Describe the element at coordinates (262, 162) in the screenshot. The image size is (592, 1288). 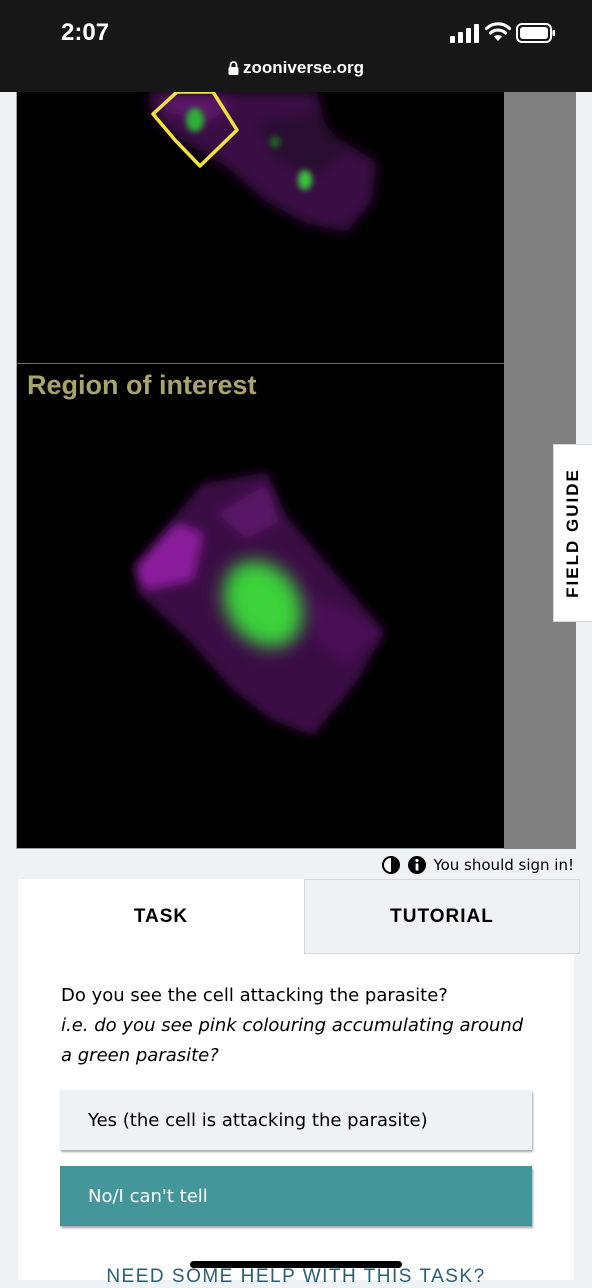
I see `overview-image` at that location.